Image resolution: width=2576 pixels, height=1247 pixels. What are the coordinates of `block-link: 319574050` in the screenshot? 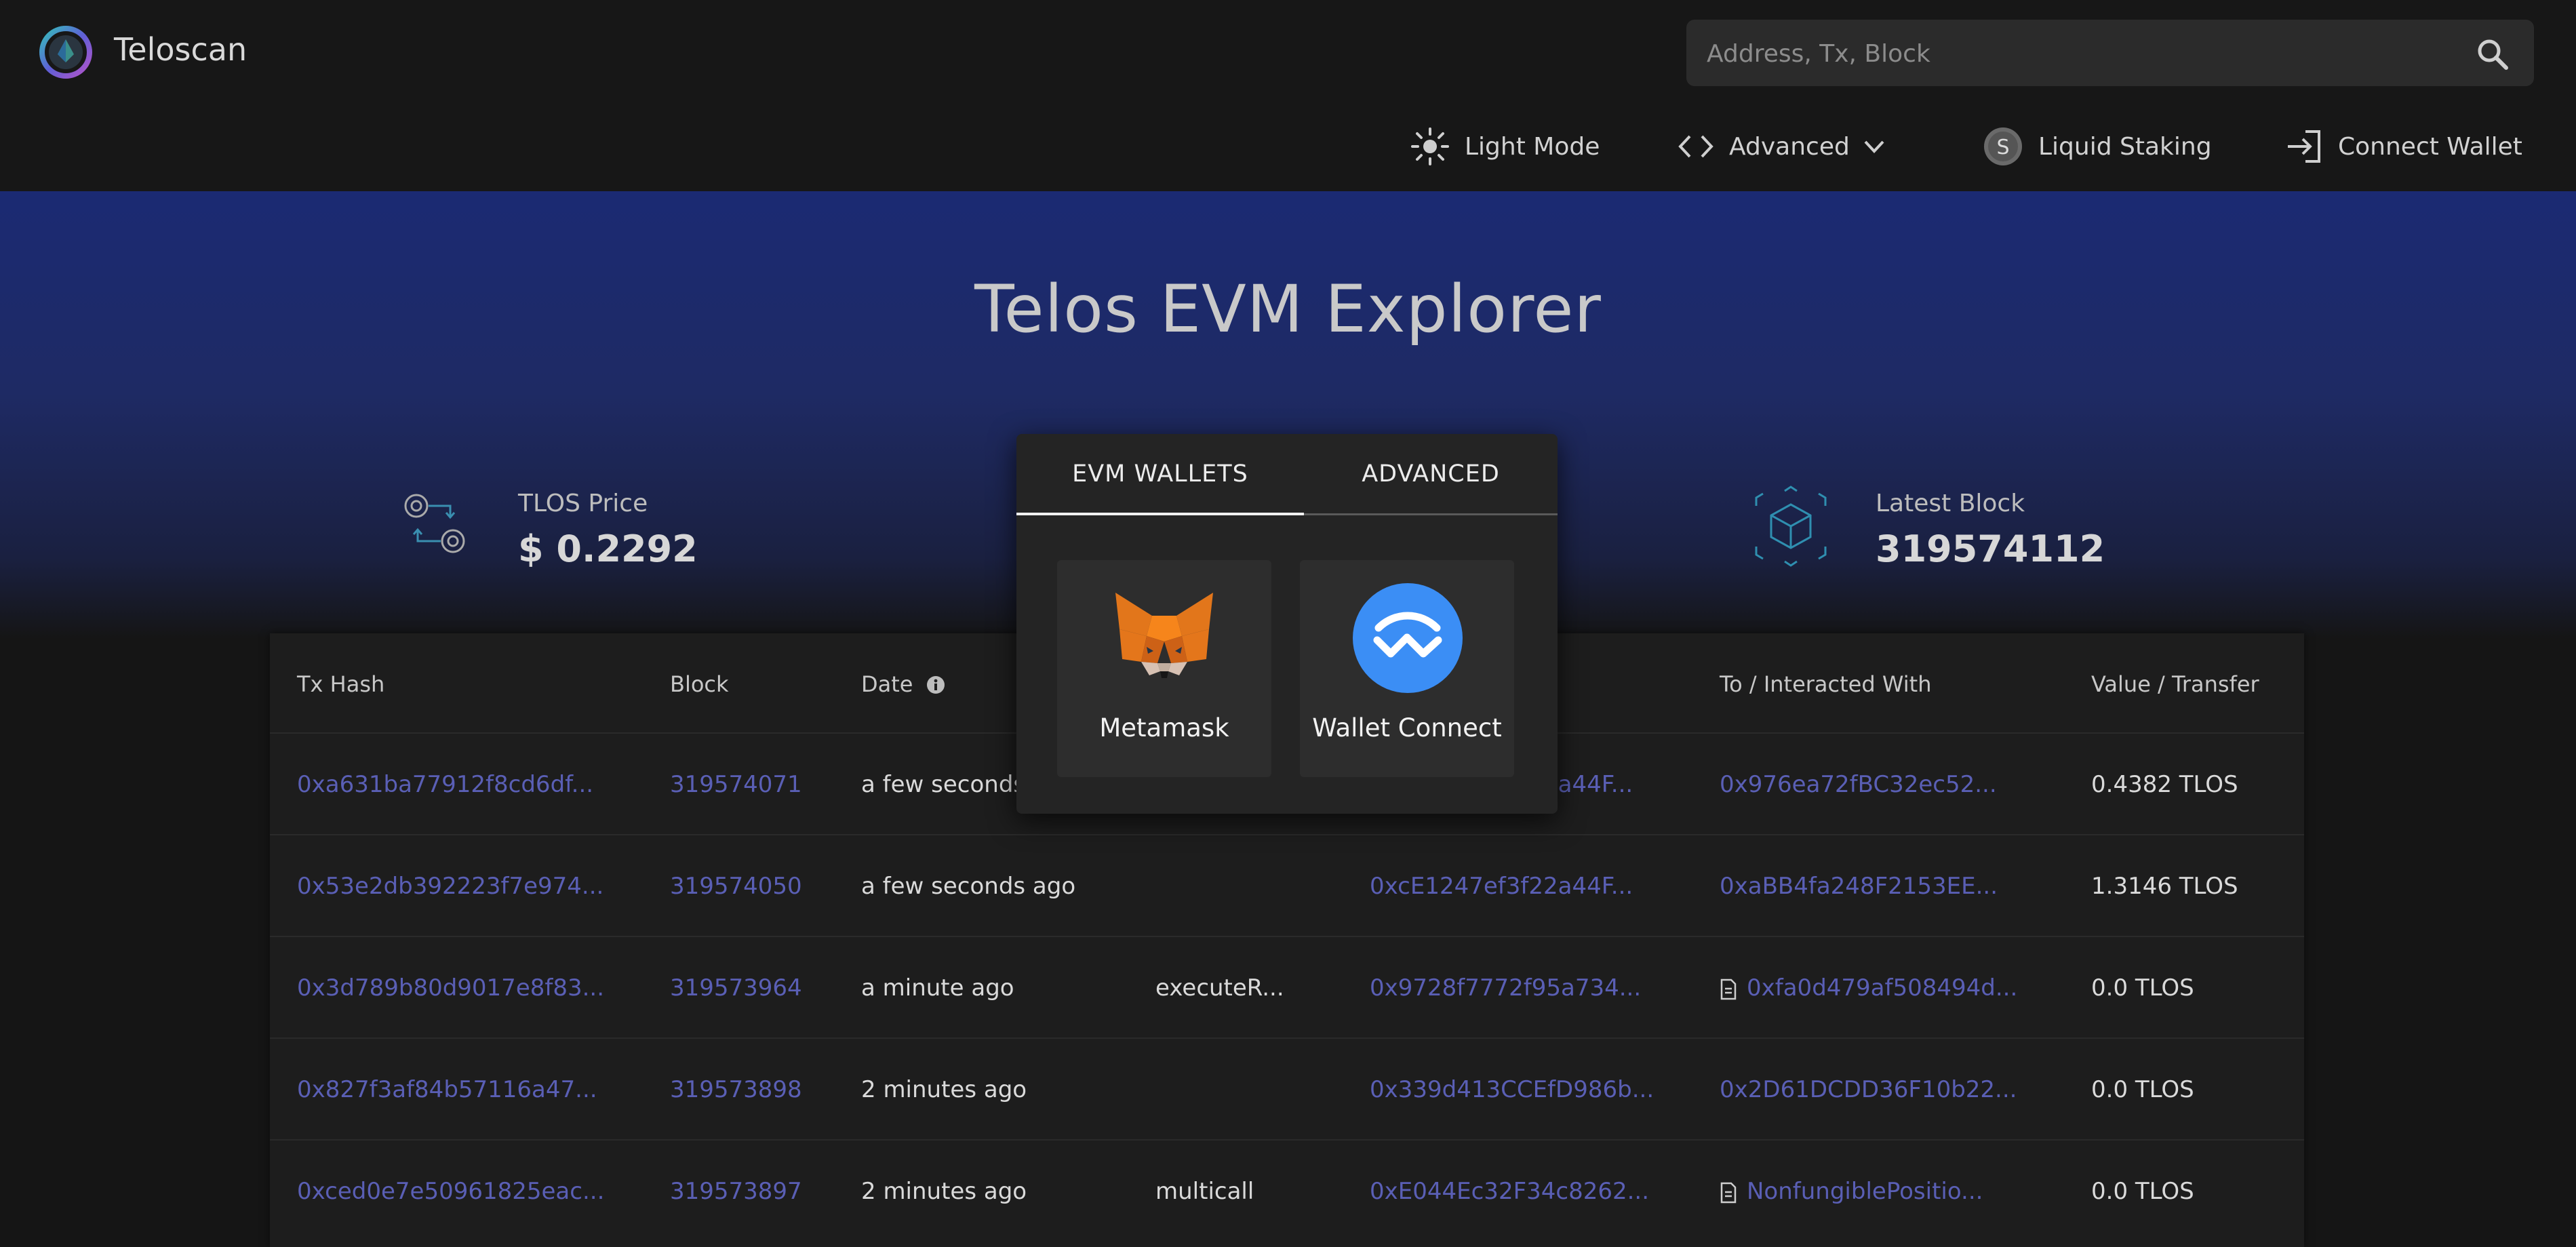 It's located at (736, 886).